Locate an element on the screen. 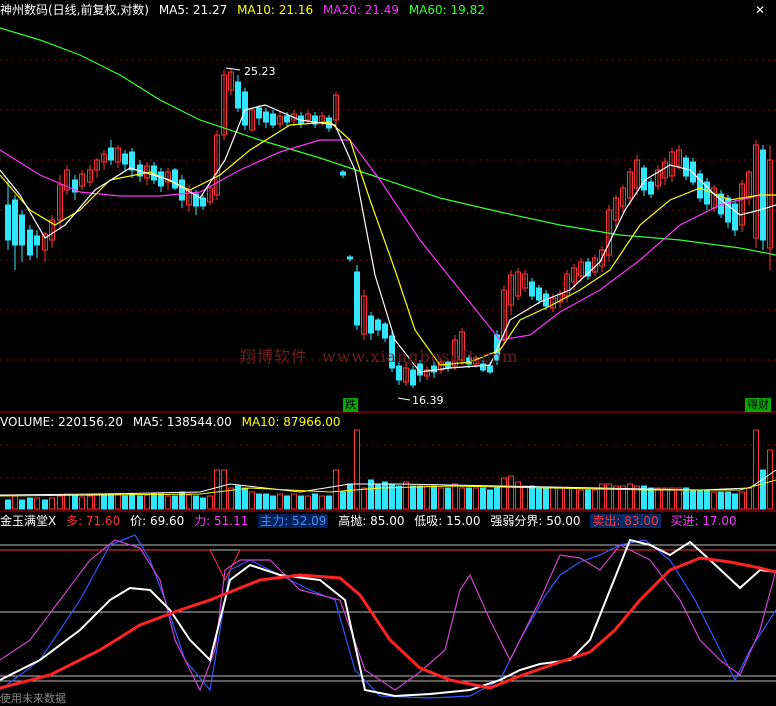  jia-readout: 价: 69.60 is located at coordinates (157, 521).